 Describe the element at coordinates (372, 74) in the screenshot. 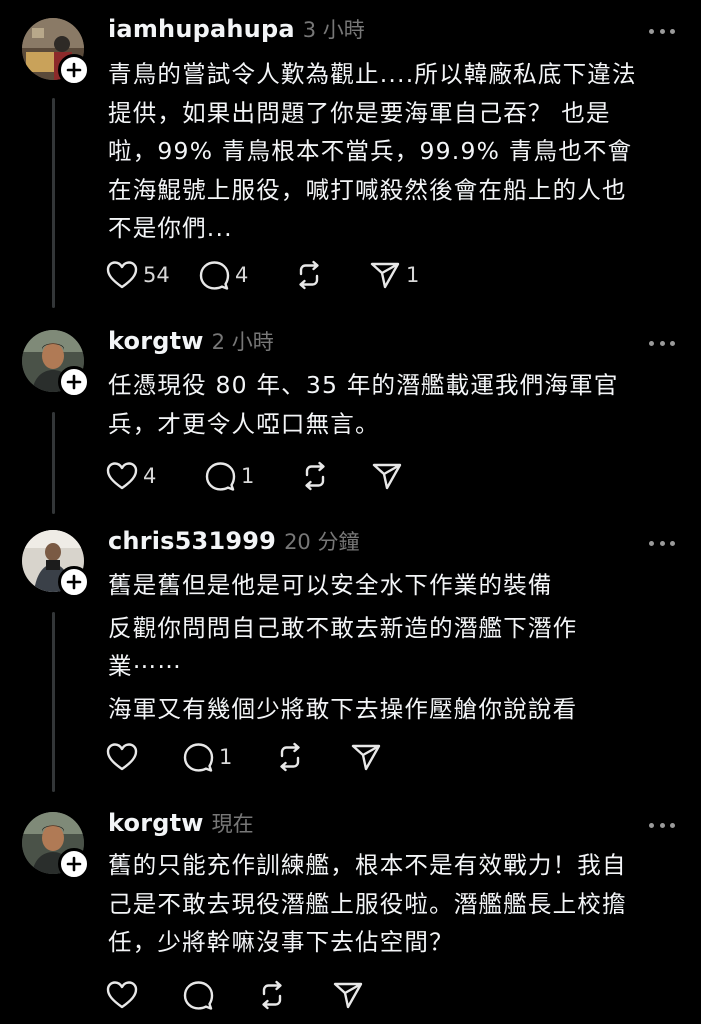

I see `post-text-line: 青鳥的嘗試令人歎為觀止....所以韓廠私底下違法` at that location.